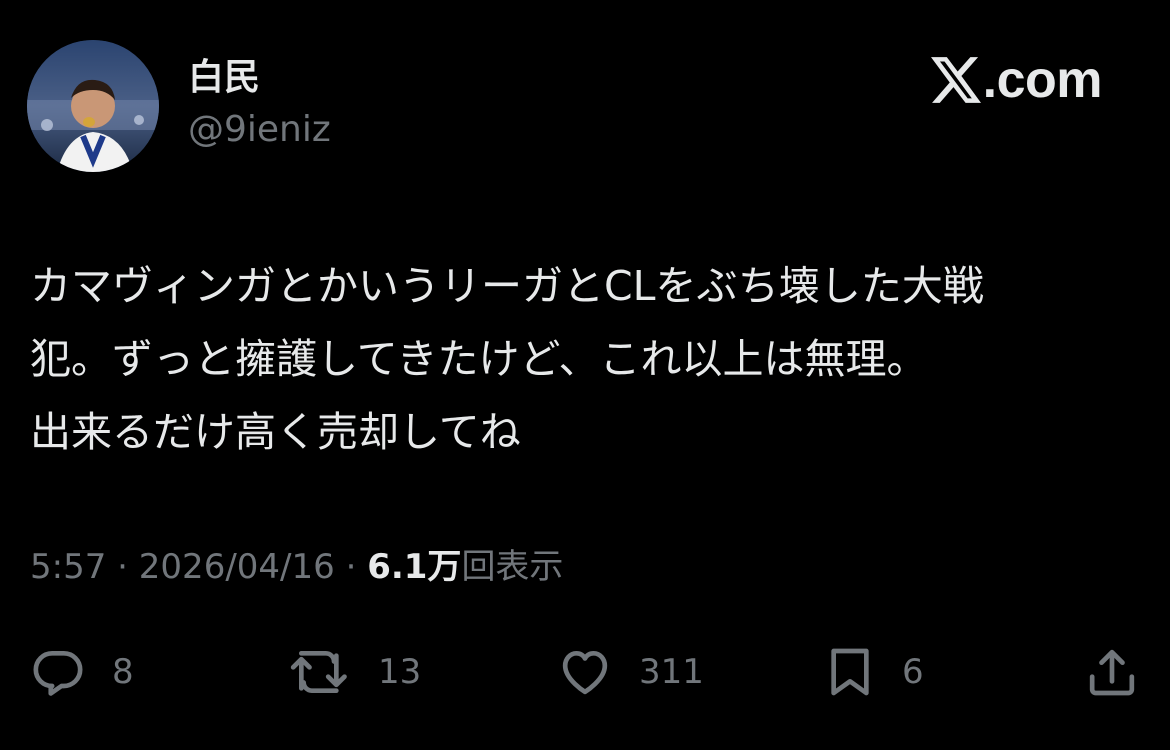 The height and width of the screenshot is (750, 1170). Describe the element at coordinates (955, 80) in the screenshot. I see `x-logo-icon` at that location.